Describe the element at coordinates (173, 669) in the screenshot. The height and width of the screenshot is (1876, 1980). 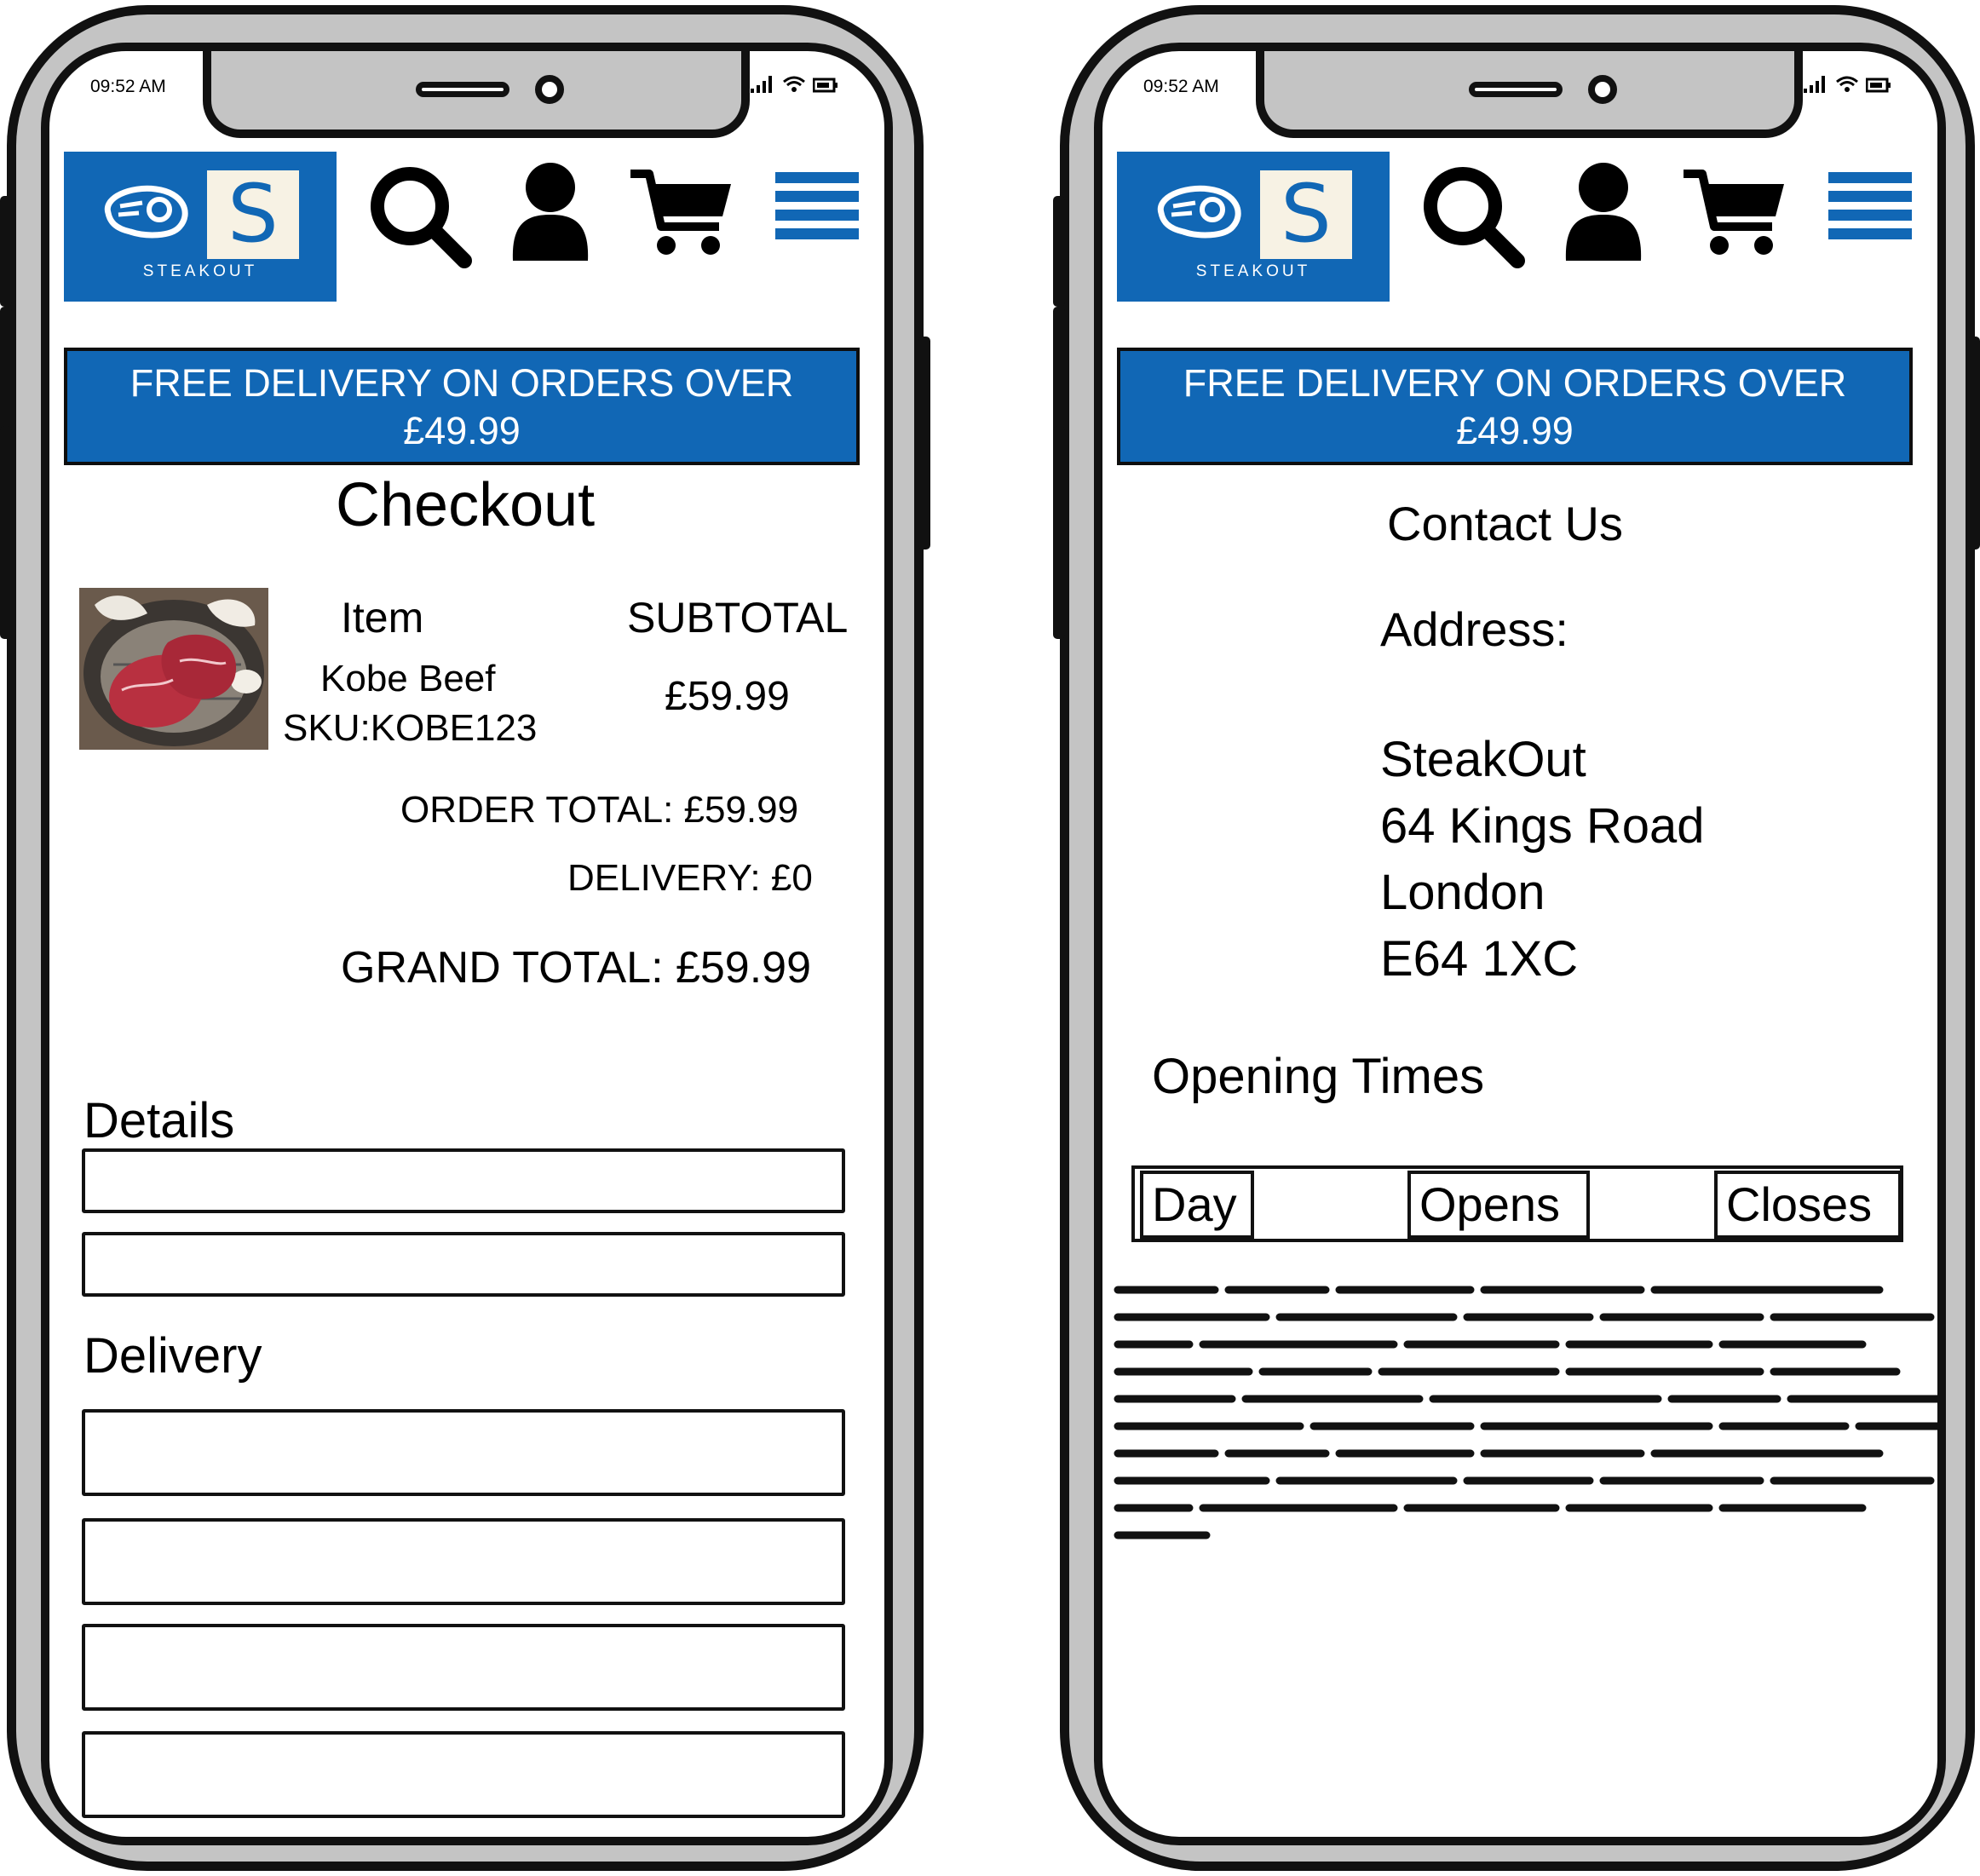
I see `kobe-beef-image` at that location.